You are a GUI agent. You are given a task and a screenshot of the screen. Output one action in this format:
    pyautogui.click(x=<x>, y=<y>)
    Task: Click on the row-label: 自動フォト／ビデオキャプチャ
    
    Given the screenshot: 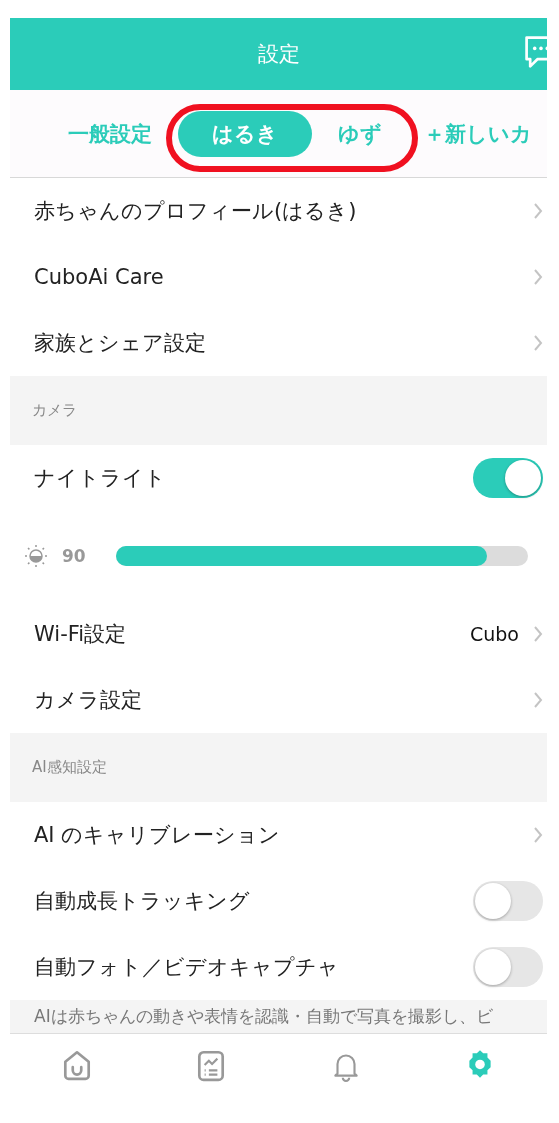 What is the action you would take?
    pyautogui.click(x=186, y=967)
    